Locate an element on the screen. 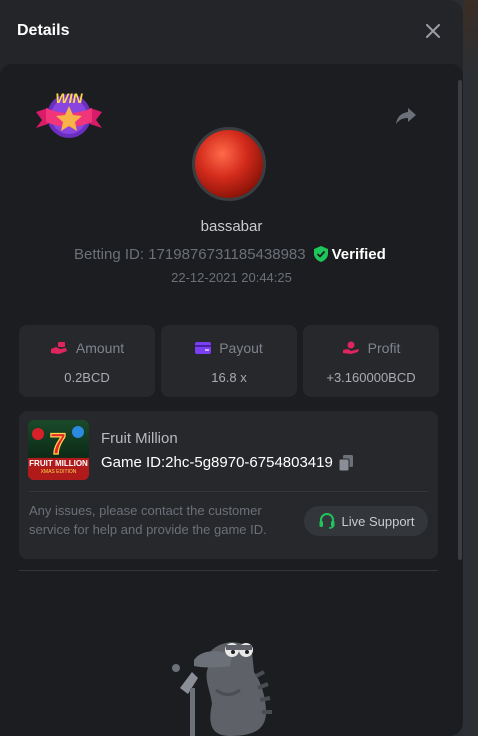  verified-shield-icon is located at coordinates (320, 254).